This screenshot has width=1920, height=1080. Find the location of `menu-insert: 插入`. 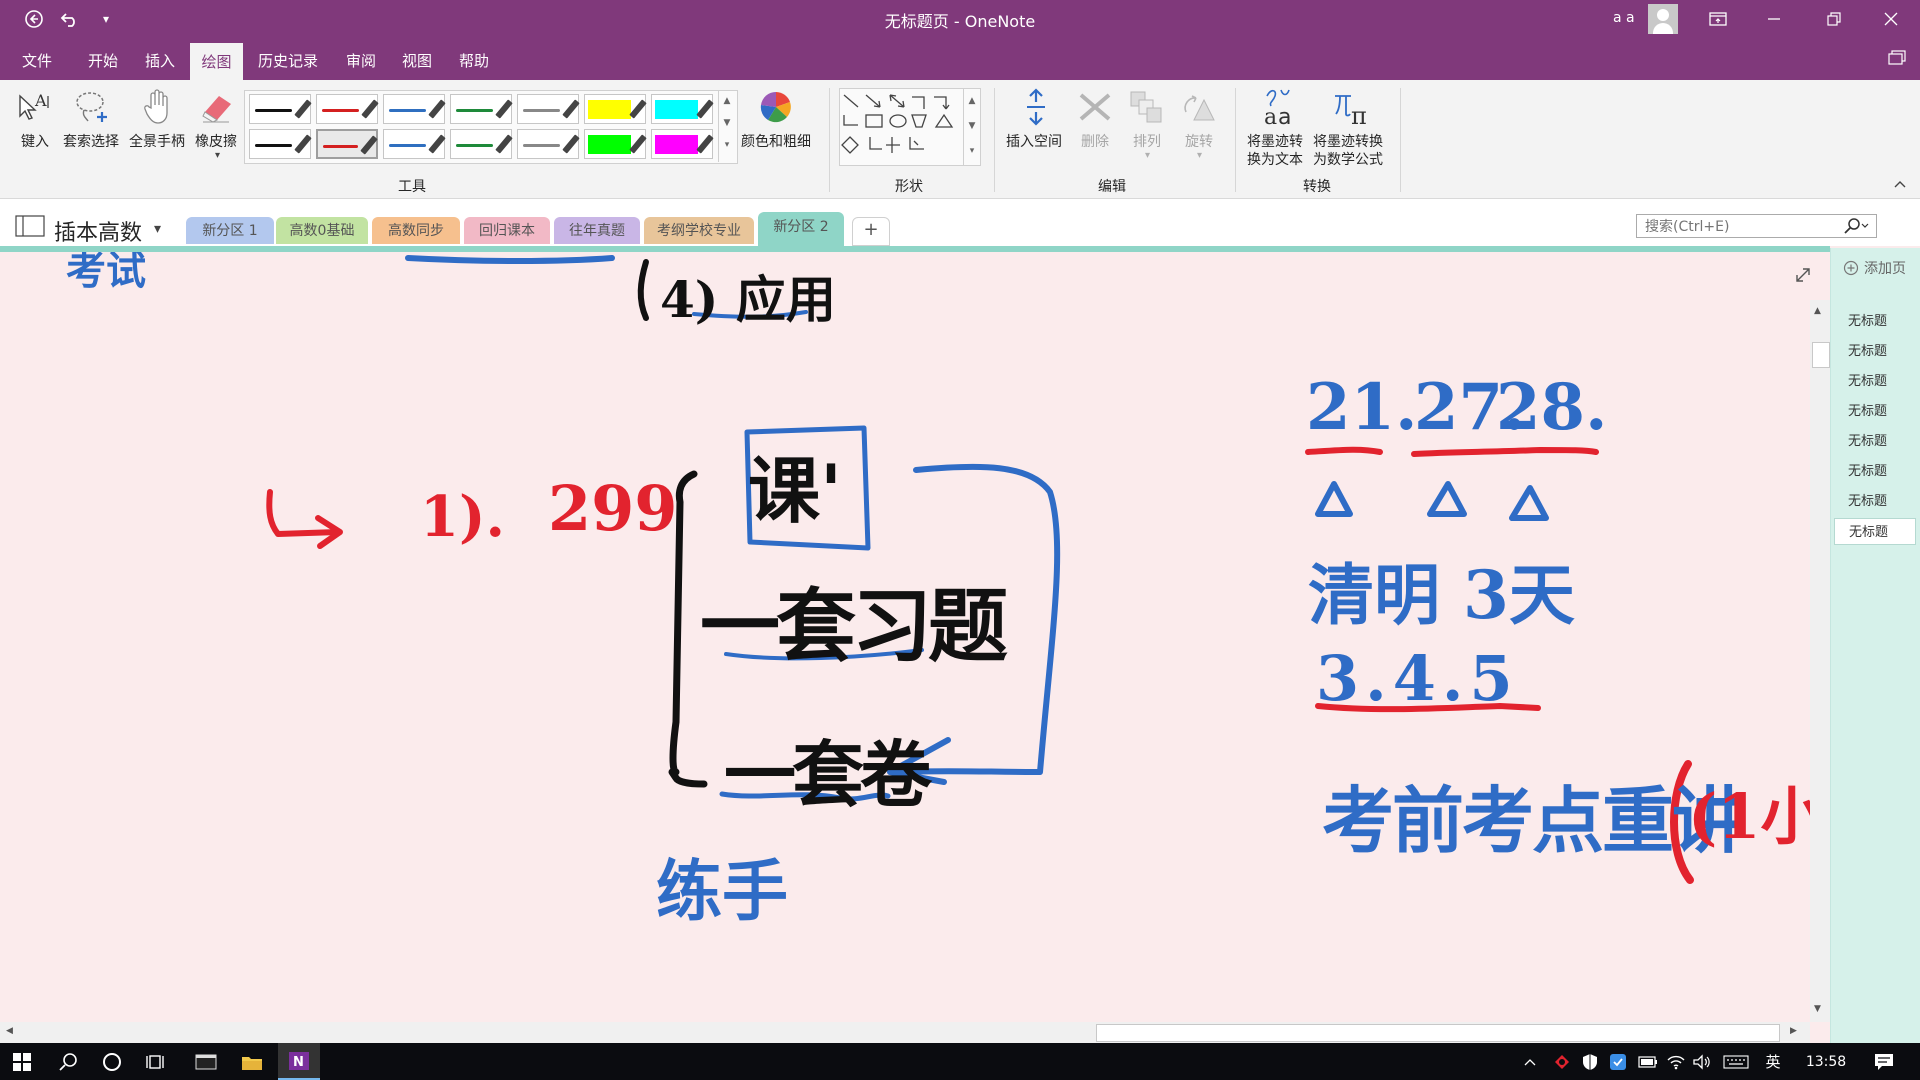

menu-insert: 插入 is located at coordinates (160, 60).